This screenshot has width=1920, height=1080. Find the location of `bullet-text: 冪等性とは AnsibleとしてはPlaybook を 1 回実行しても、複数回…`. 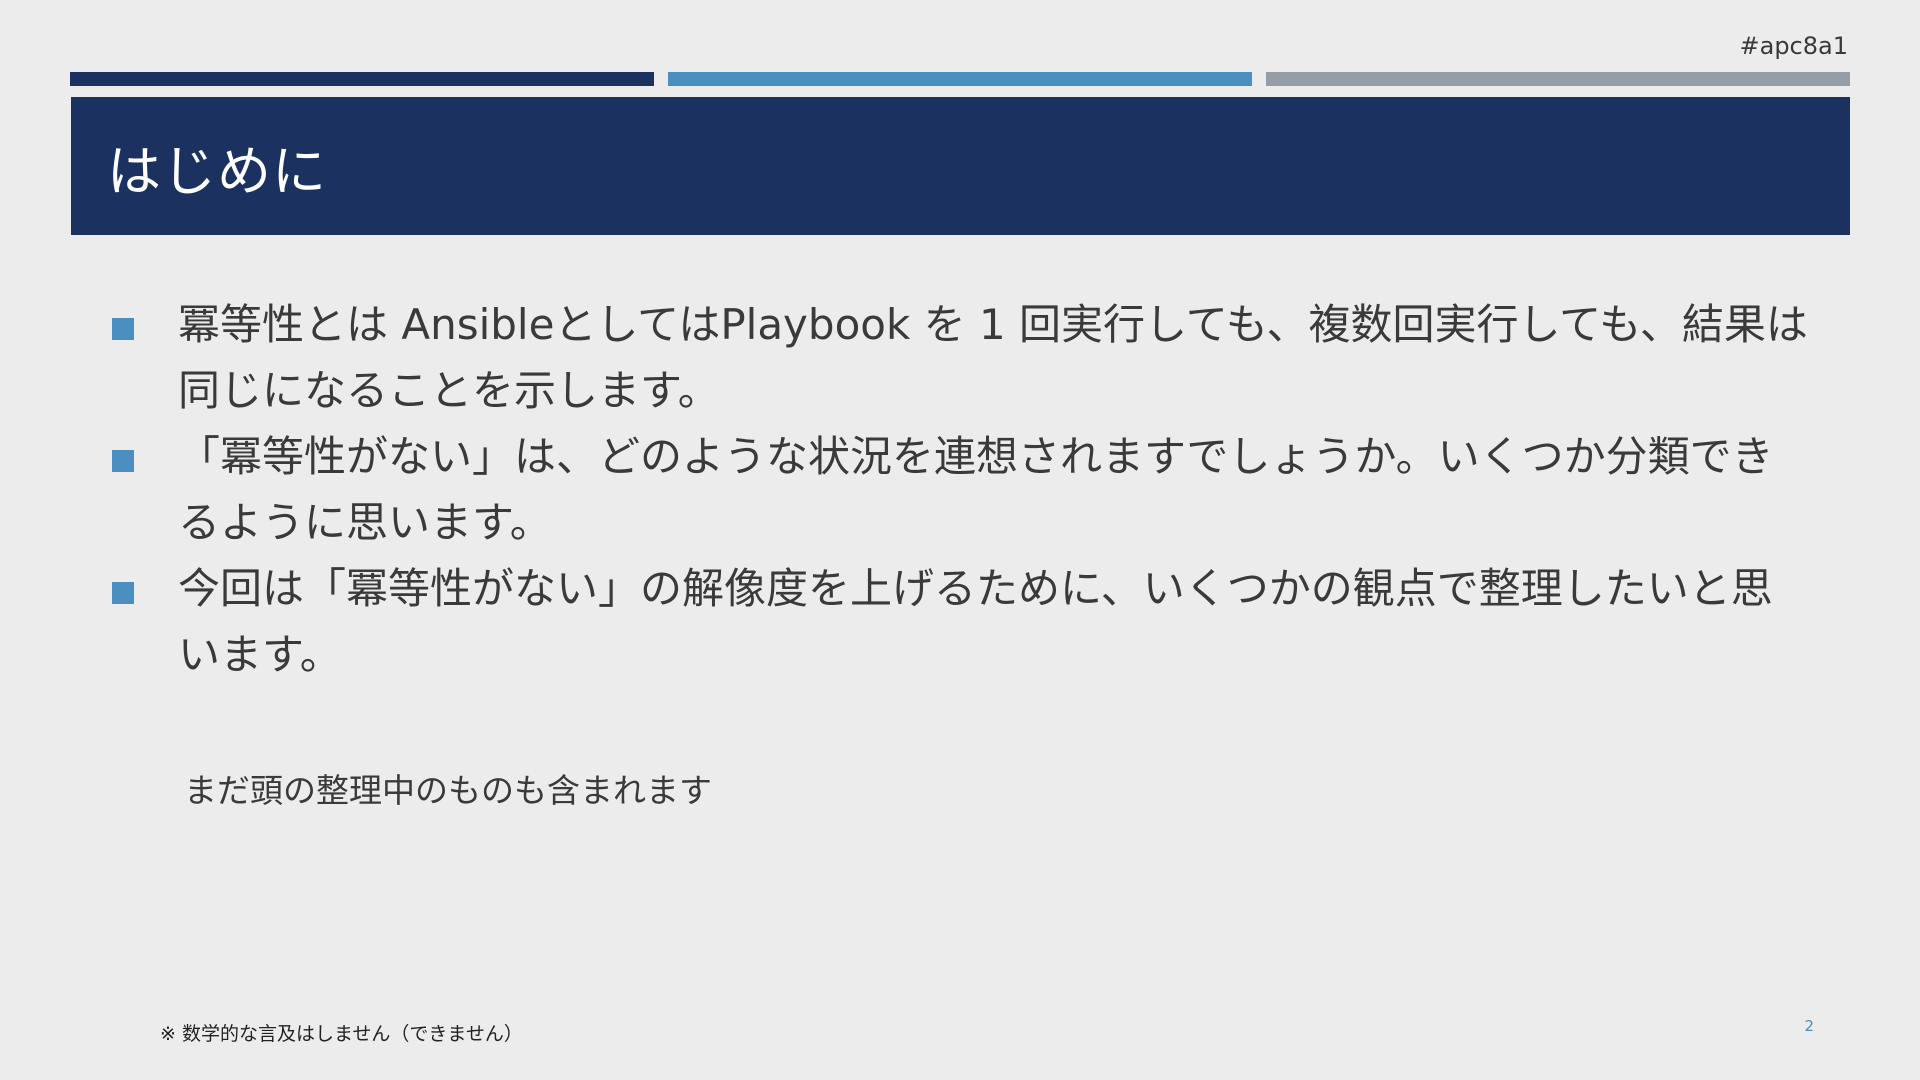

bullet-text: 冪等性とは AnsibleとしてはPlaybook を 1 回実行しても、複数回… is located at coordinates (993, 357).